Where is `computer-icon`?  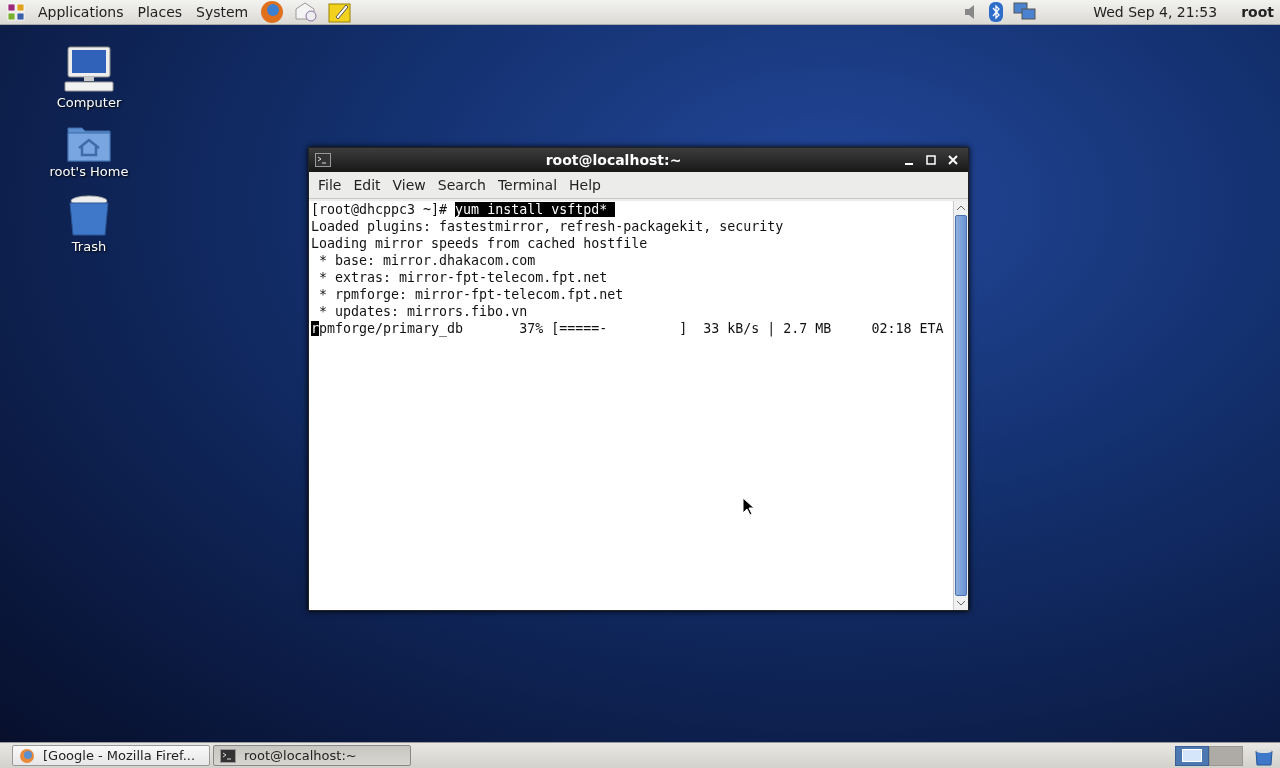 computer-icon is located at coordinates (89, 69).